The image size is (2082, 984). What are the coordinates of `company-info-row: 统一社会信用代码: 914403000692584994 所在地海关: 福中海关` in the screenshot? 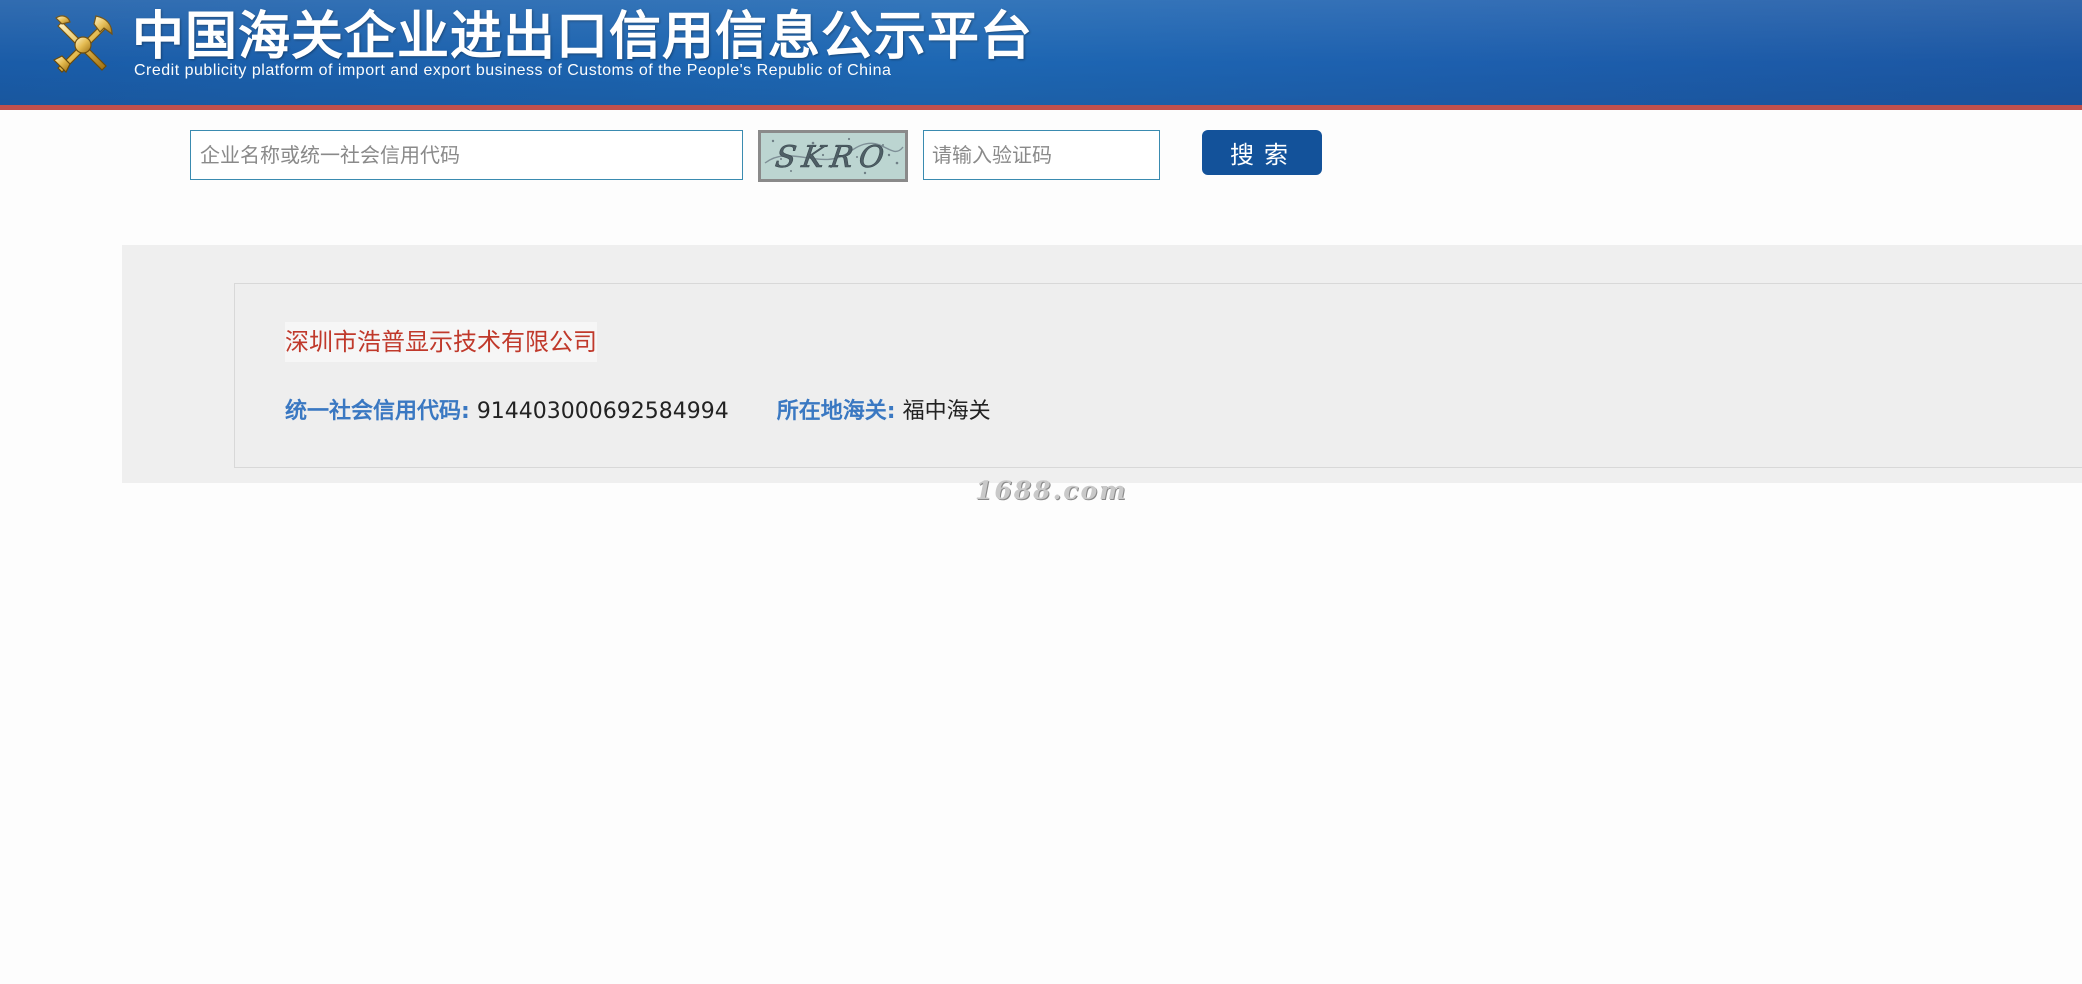 It's located at (638, 412).